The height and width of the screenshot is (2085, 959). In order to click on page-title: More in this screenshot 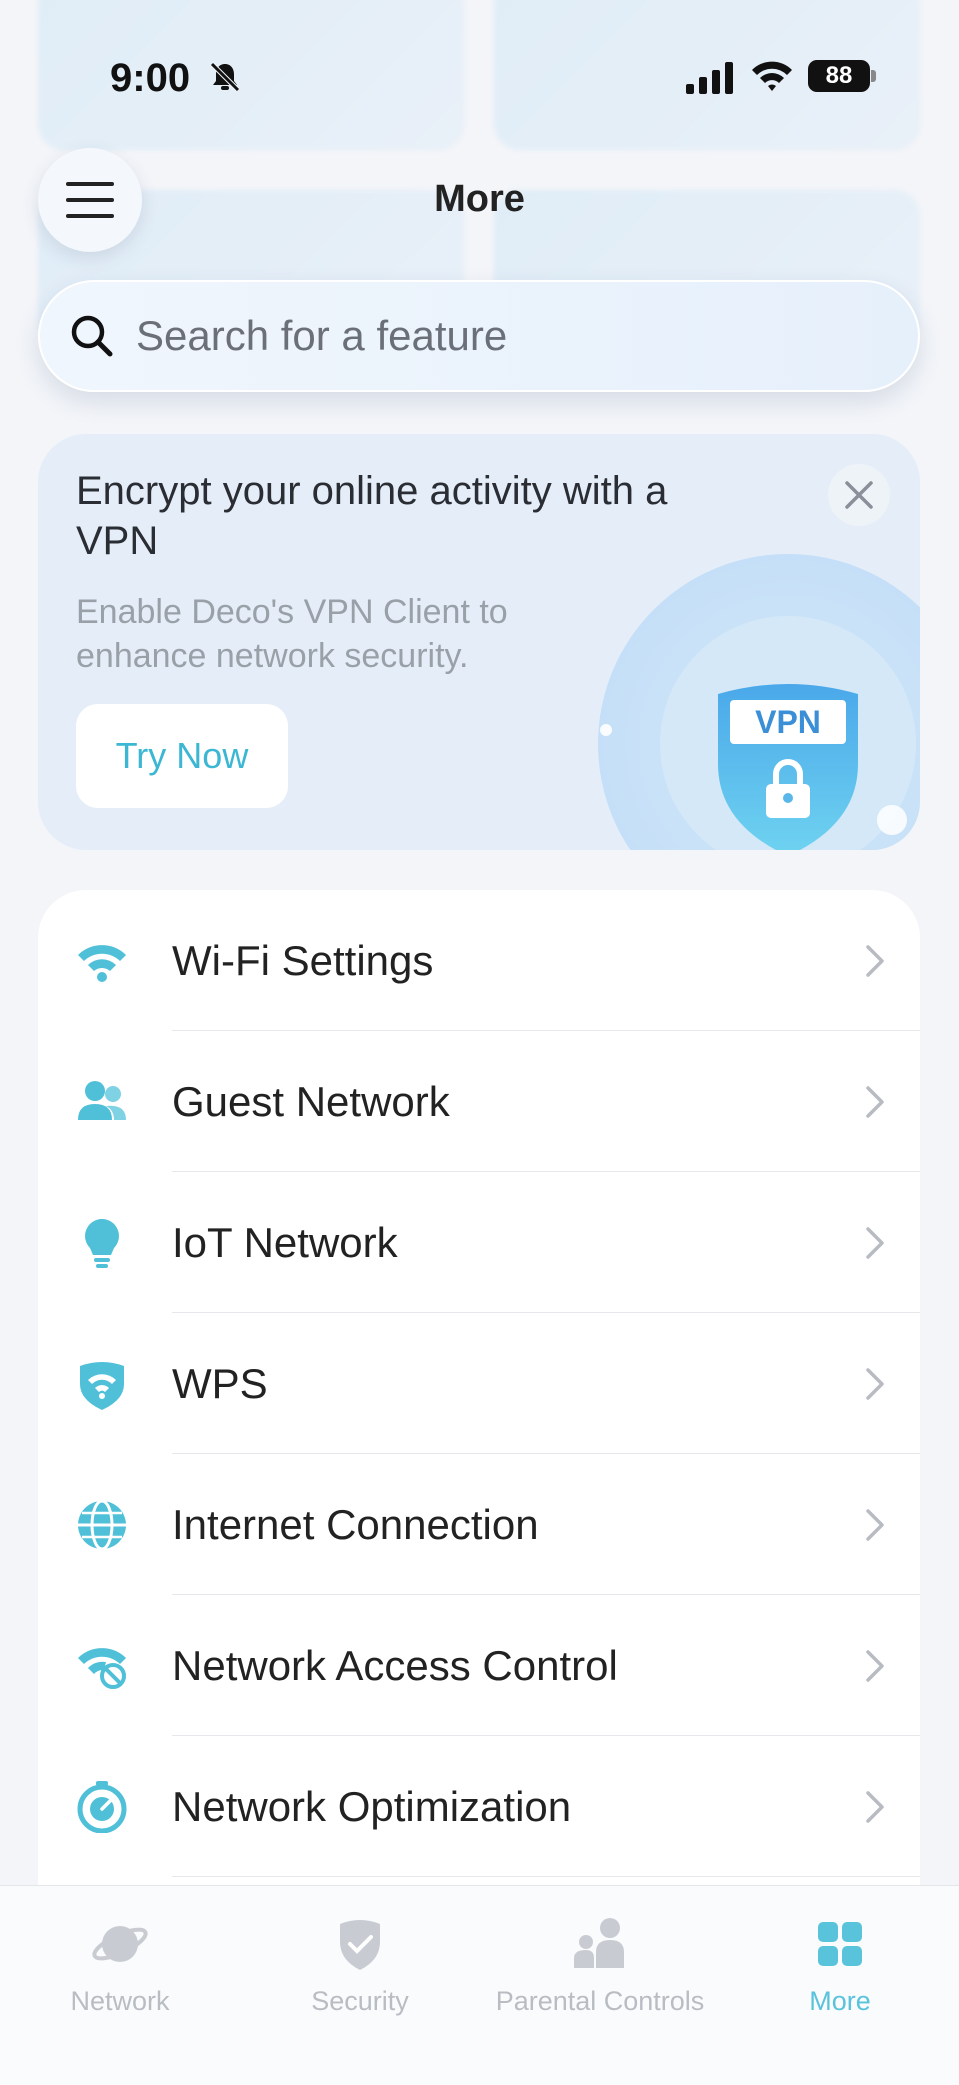, I will do `click(479, 199)`.